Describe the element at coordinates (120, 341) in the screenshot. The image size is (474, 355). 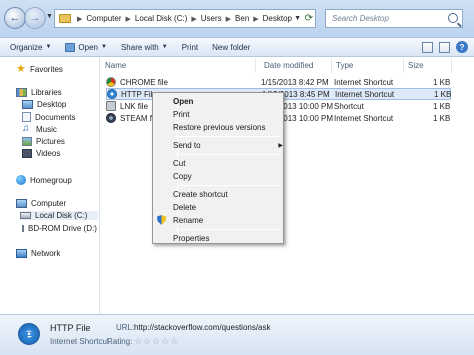
I see `details-rating-label: Rating:` at that location.